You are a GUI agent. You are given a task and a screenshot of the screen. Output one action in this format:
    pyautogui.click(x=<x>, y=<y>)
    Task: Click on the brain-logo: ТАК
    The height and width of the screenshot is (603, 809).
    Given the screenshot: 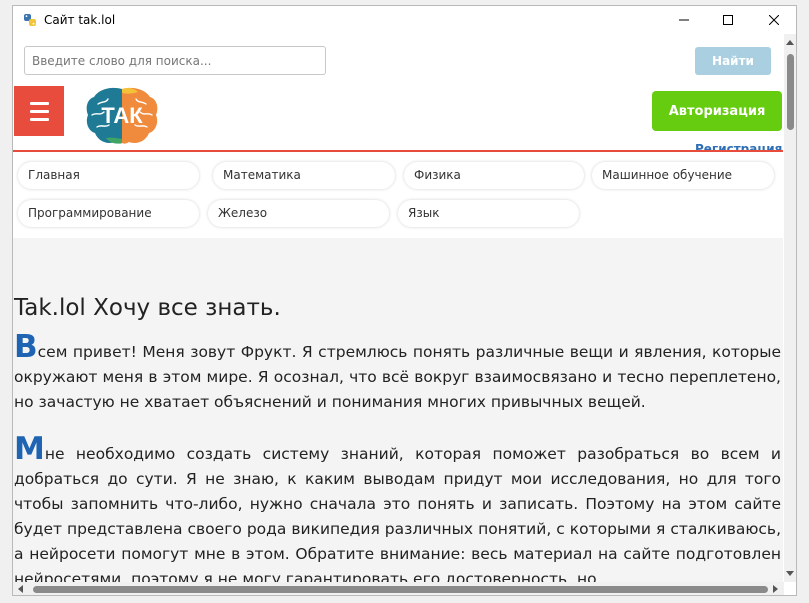 What is the action you would take?
    pyautogui.click(x=122, y=115)
    